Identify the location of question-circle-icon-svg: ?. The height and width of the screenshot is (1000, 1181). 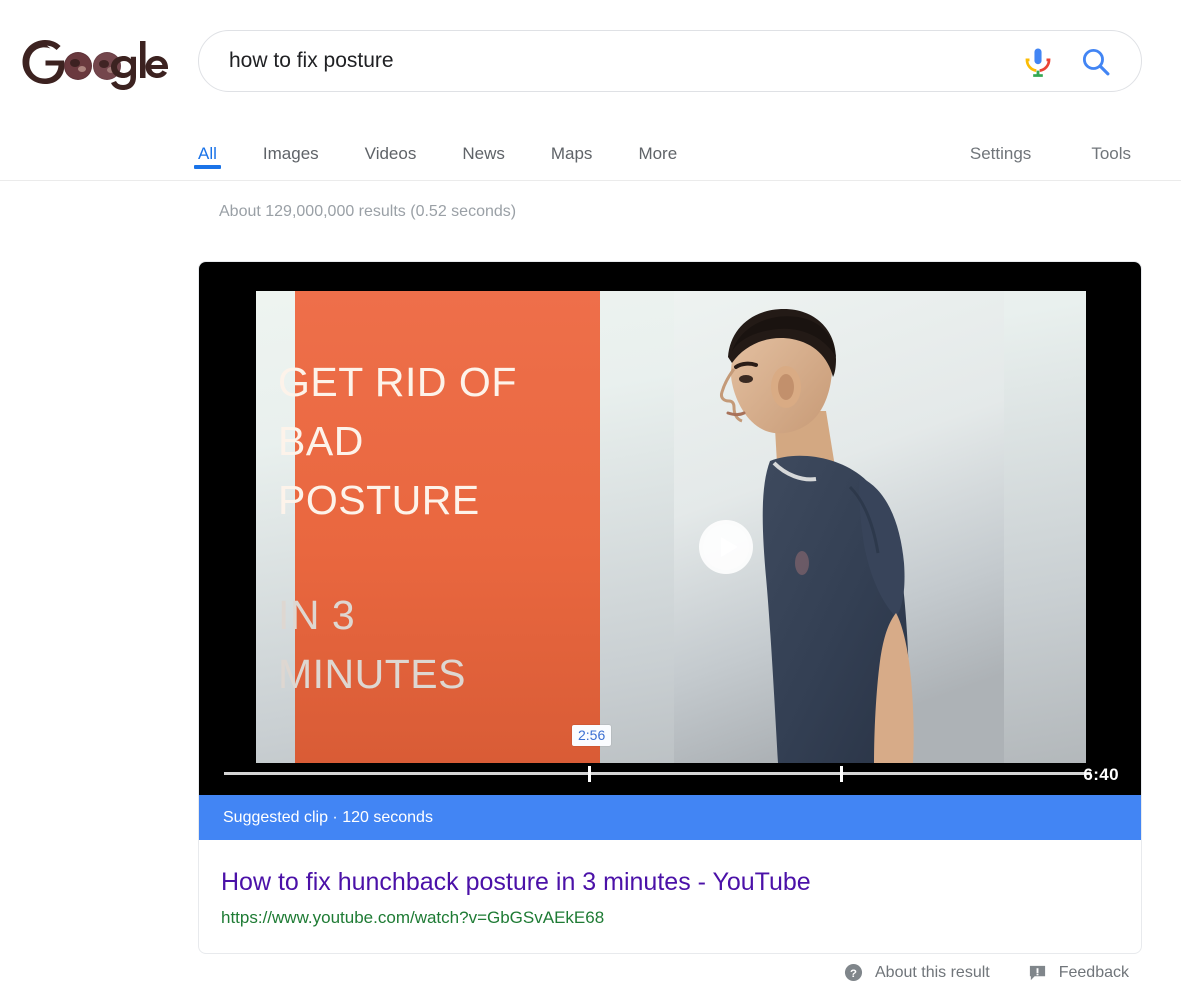
(853, 972).